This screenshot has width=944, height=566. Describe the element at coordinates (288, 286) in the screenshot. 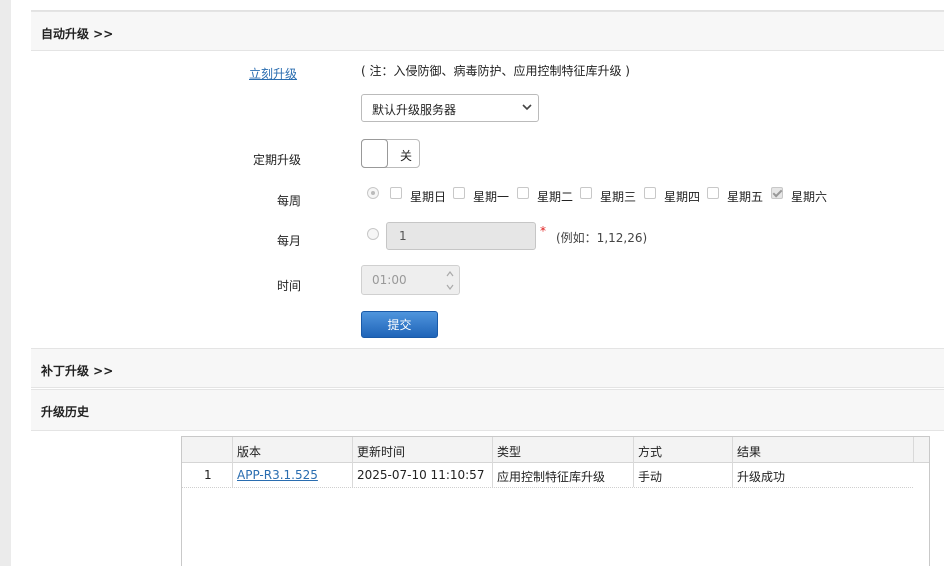

I see `time-label: 时间` at that location.